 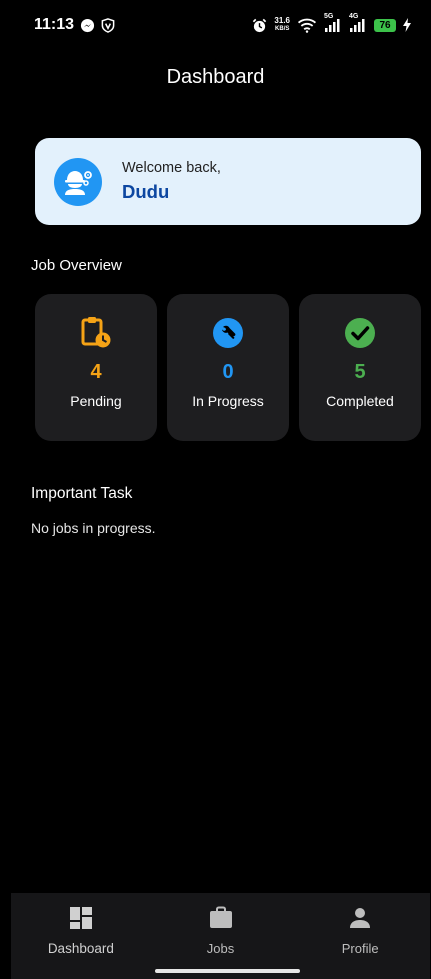 I want to click on nav-item-jobs: Jobs, so click(x=221, y=936).